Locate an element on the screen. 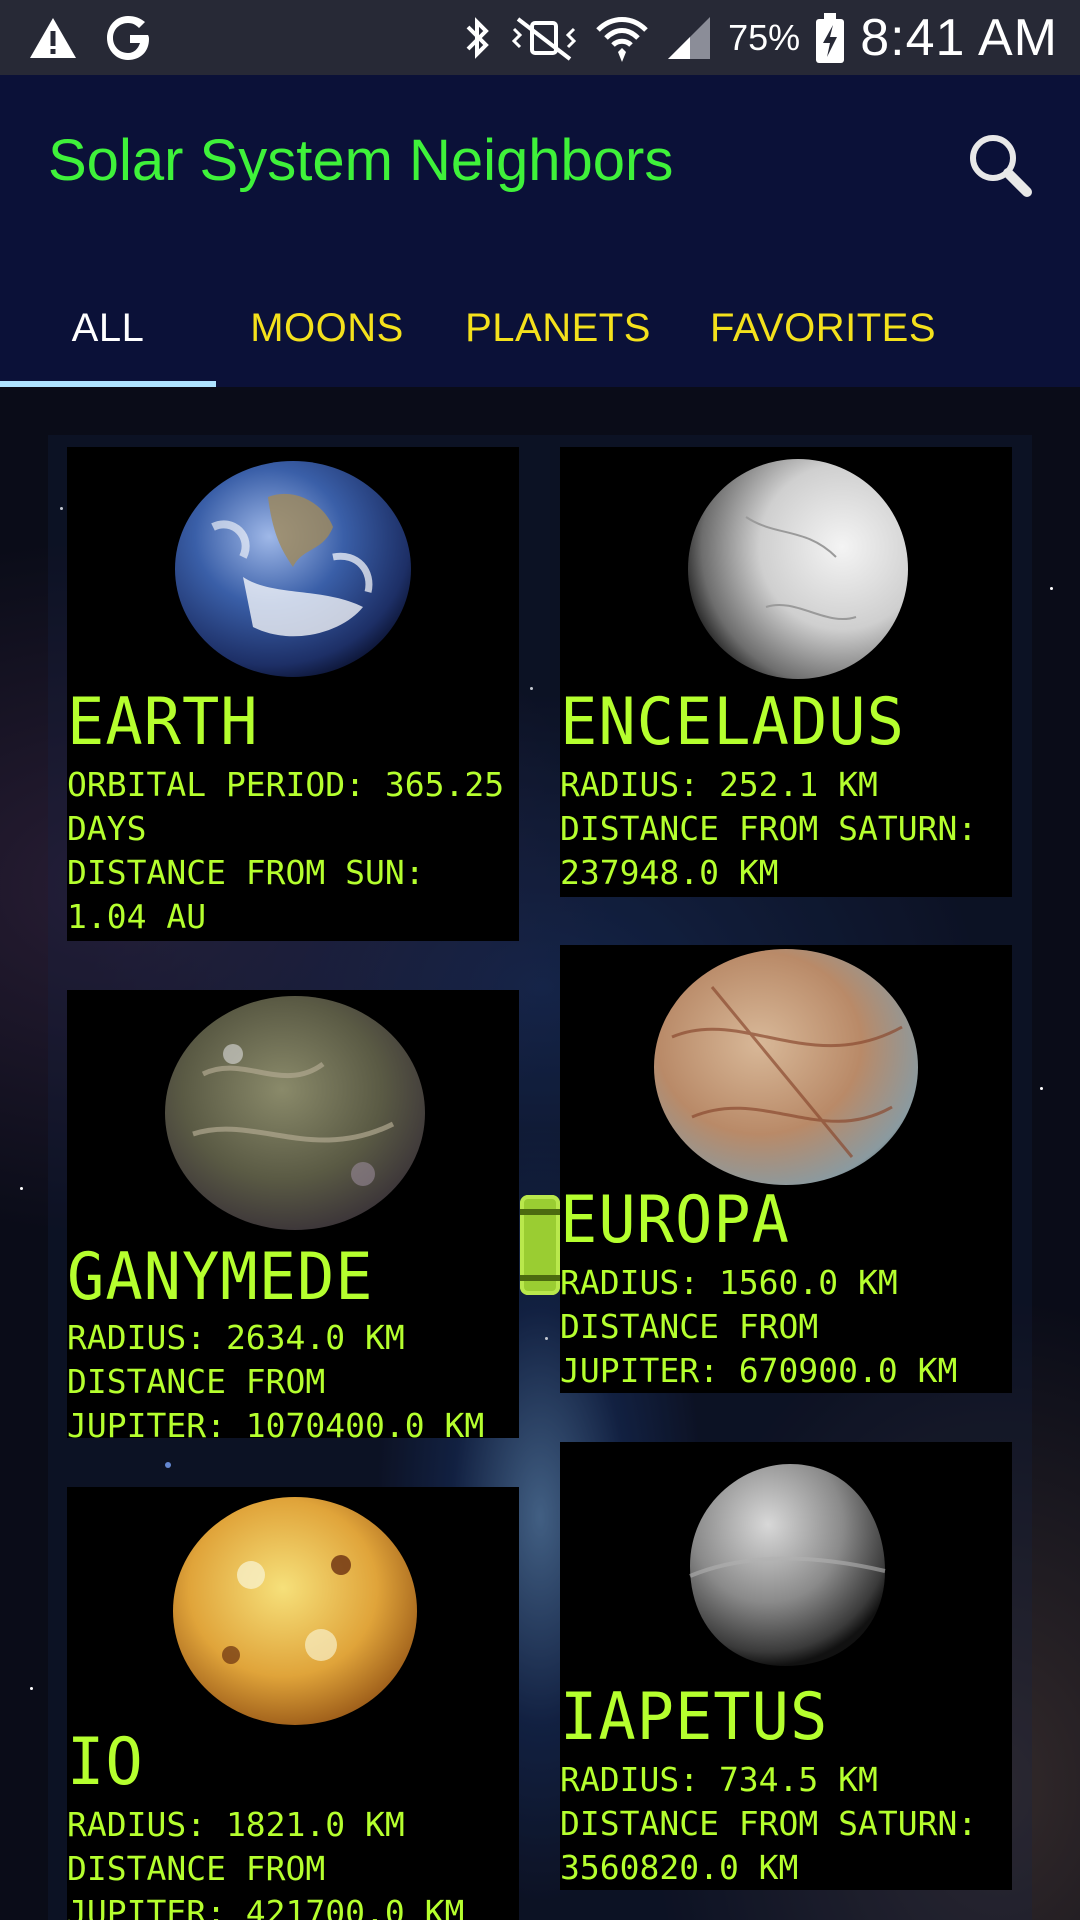  tab-favorites: FAVORITES is located at coordinates (823, 328).